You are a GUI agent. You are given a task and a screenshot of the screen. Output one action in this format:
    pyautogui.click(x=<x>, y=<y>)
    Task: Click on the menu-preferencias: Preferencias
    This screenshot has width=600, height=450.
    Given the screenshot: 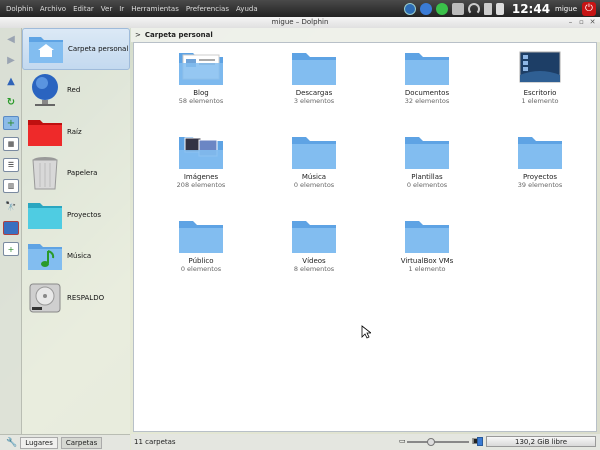 What is the action you would take?
    pyautogui.click(x=207, y=9)
    